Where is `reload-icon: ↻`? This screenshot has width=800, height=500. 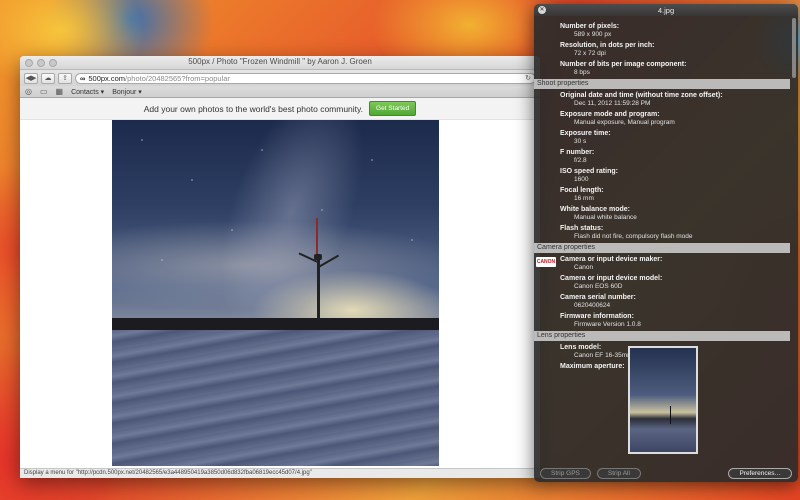
reload-icon: ↻ is located at coordinates (528, 78).